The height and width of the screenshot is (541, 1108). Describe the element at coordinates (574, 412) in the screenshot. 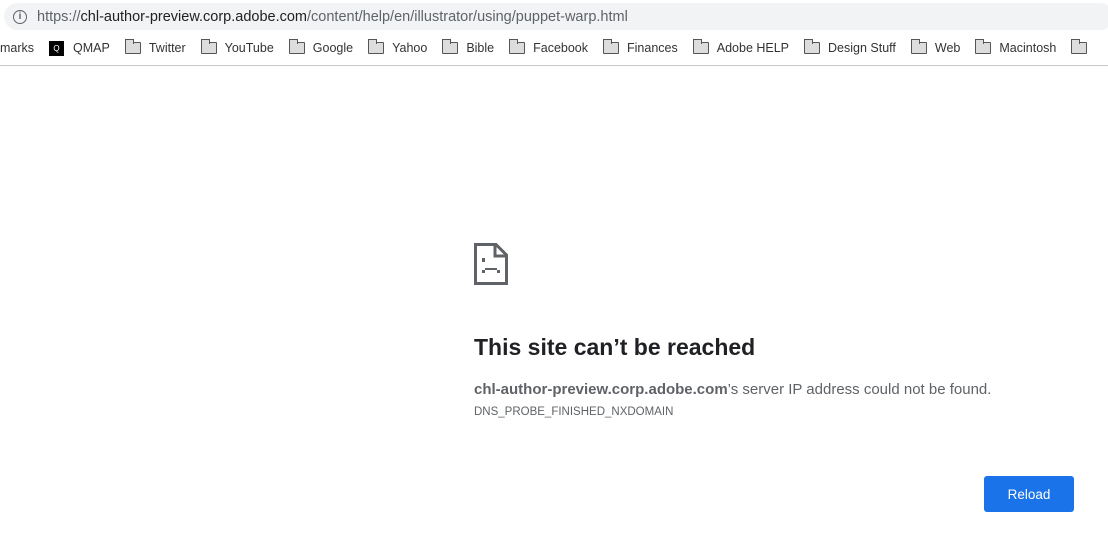

I see `error-code: DNS_PROBE_FINISHED_NXDOMAIN` at that location.